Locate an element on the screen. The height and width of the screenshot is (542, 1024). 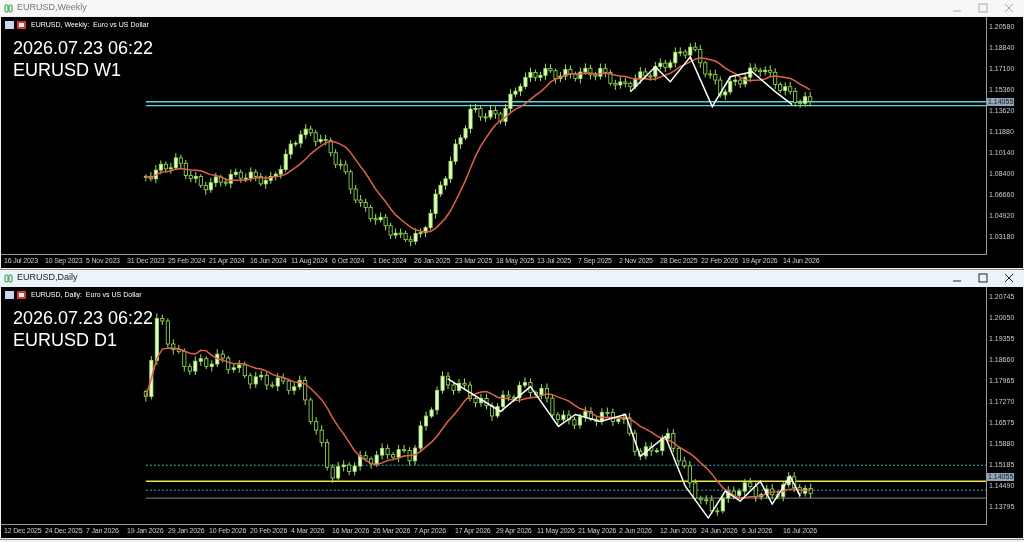
overlay-symbol: EURUSD D1 is located at coordinates (66, 340).